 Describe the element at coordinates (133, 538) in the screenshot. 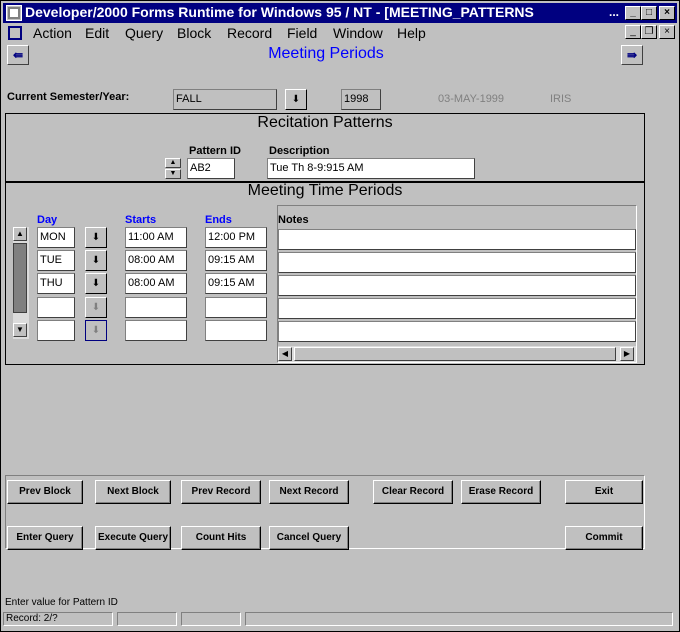

I see `execute-query-button: Execute Query` at that location.